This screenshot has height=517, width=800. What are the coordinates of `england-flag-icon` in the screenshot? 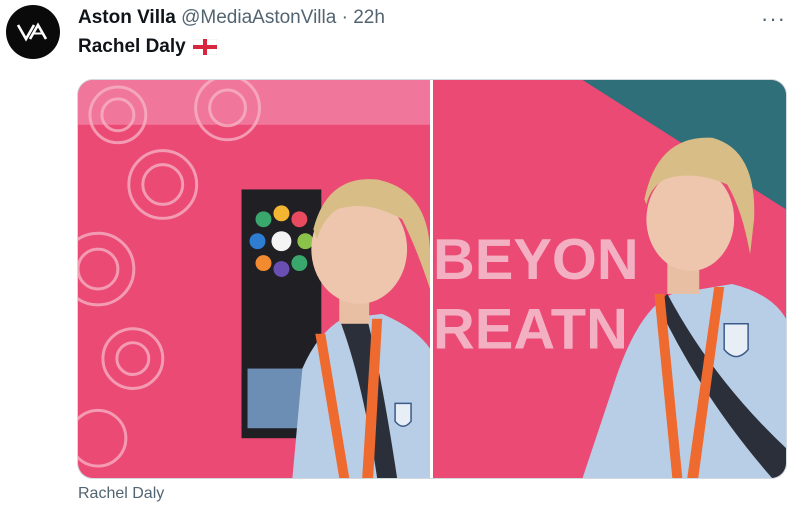 It's located at (204, 47).